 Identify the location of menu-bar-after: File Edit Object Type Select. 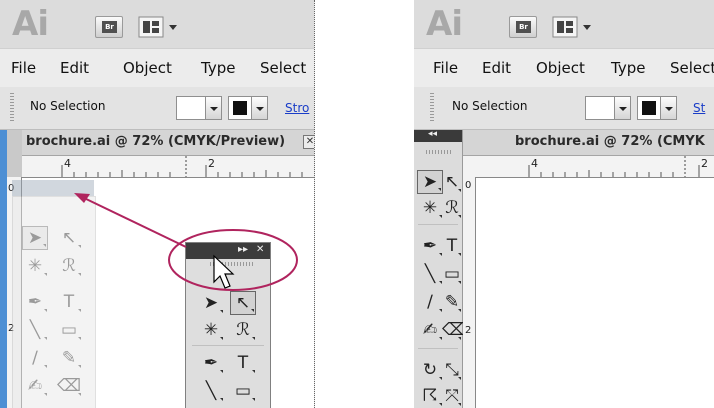
(564, 68).